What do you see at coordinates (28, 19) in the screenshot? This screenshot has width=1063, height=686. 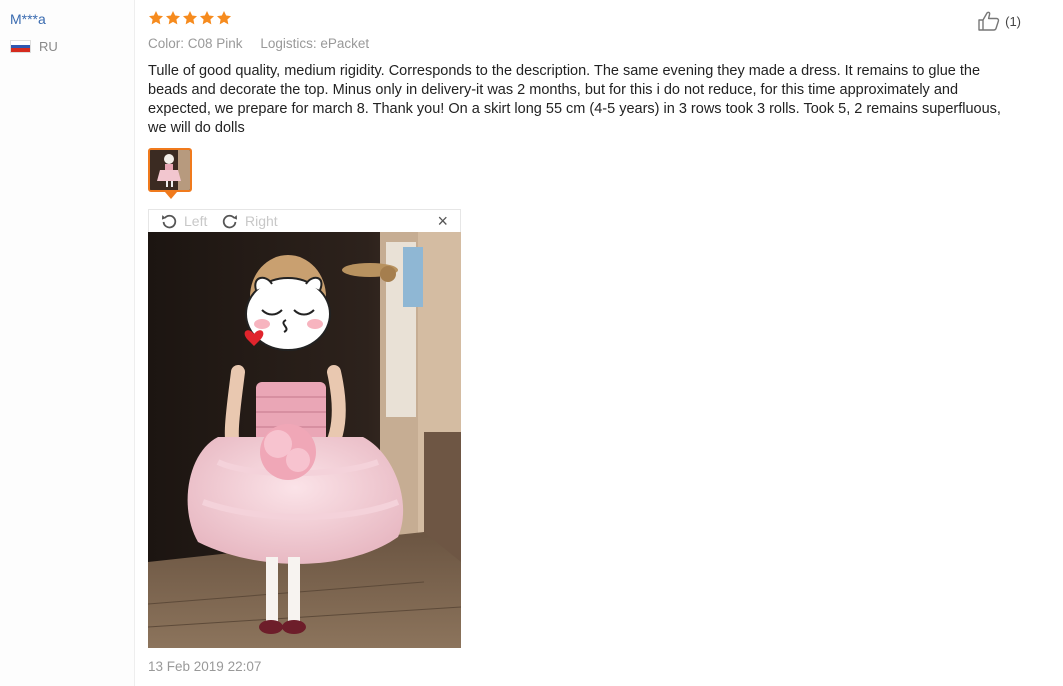 I see `reviewer-name: M***a` at bounding box center [28, 19].